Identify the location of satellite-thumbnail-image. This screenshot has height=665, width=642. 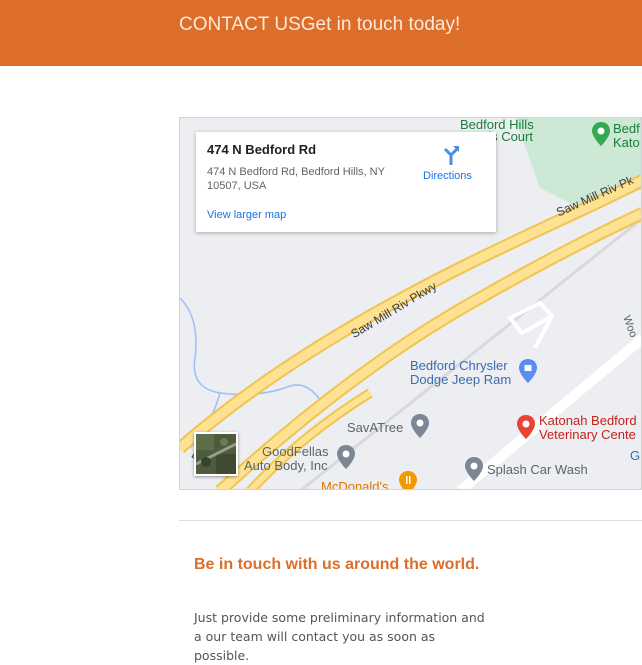
(216, 454).